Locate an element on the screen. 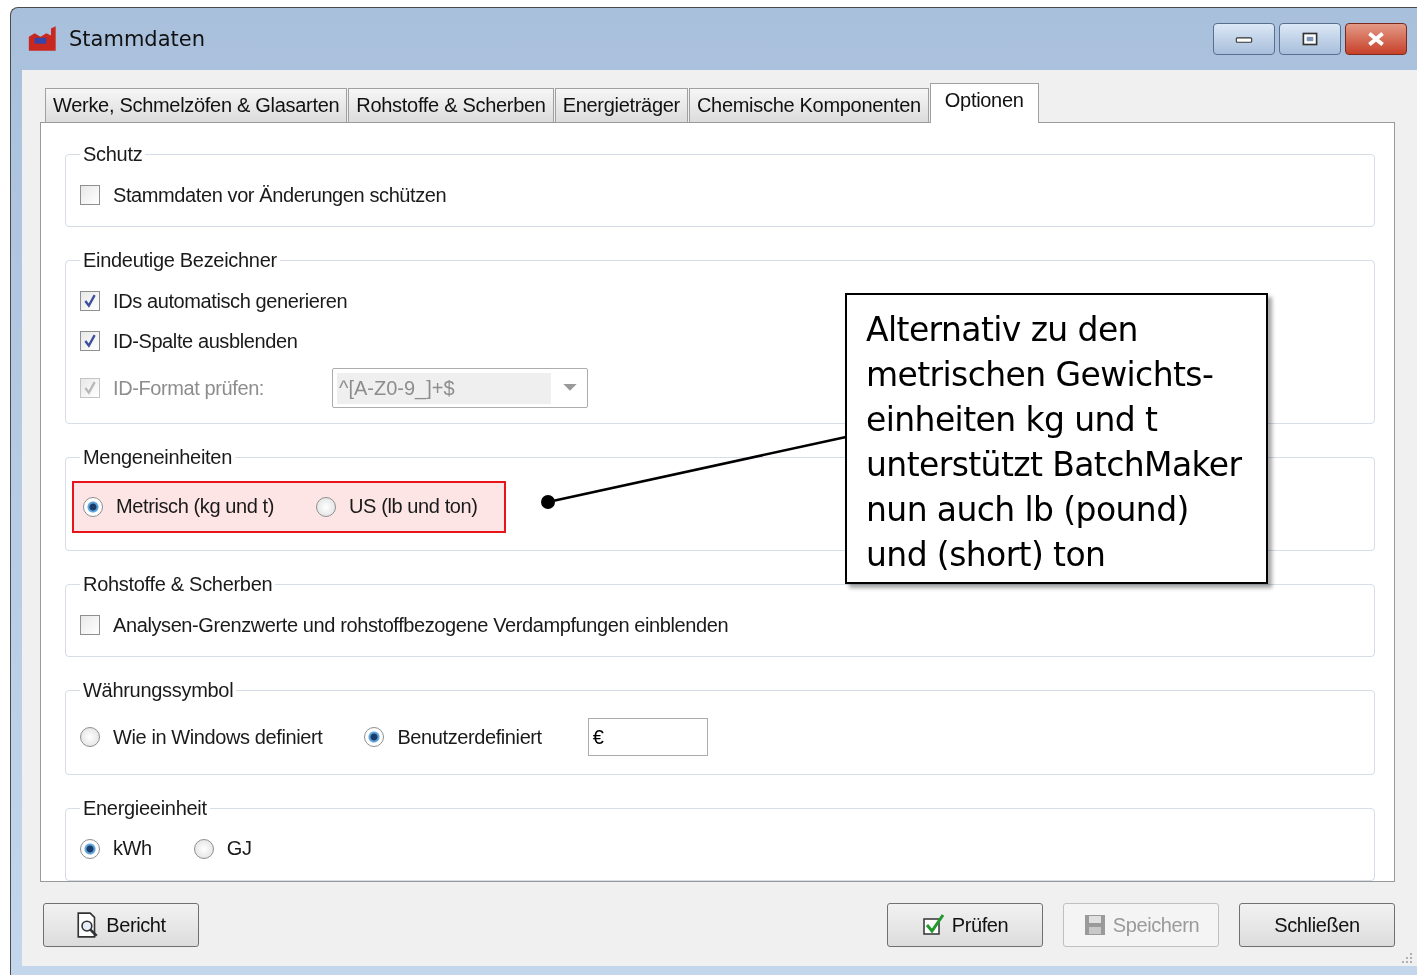 This screenshot has width=1417, height=975. checkbox-label: Analysen-Grenzwerte und rohstoffbezogene Verdampfungen einblenden is located at coordinates (421, 625).